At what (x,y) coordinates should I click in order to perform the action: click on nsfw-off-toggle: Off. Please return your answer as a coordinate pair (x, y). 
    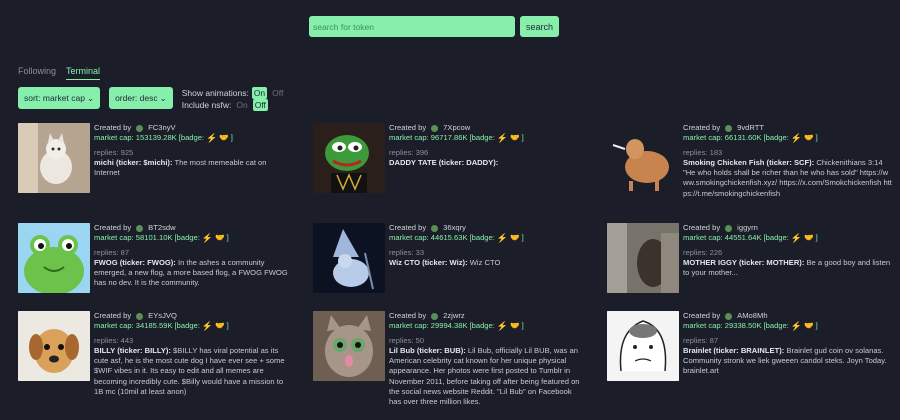
    Looking at the image, I should click on (260, 105).